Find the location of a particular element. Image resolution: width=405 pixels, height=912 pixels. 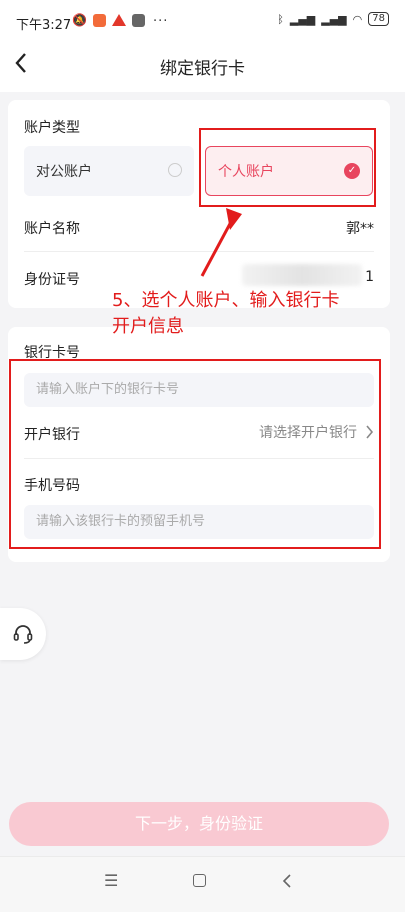

headset-icon is located at coordinates (23, 634).